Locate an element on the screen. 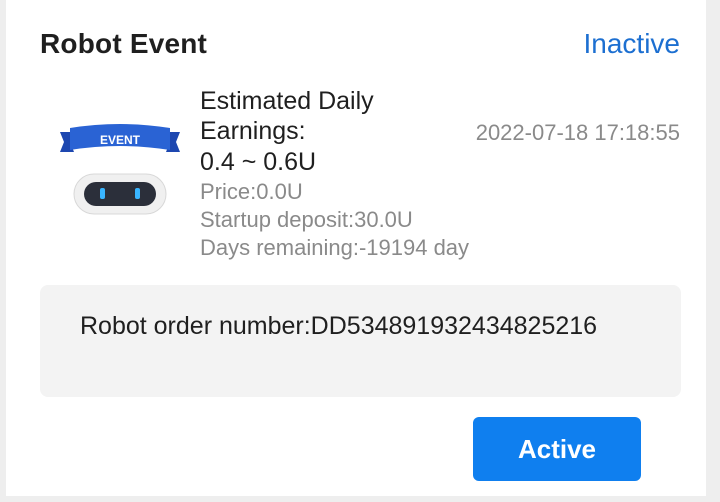 This screenshot has height=502, width=720. card-right-edge is located at coordinates (713, 251).